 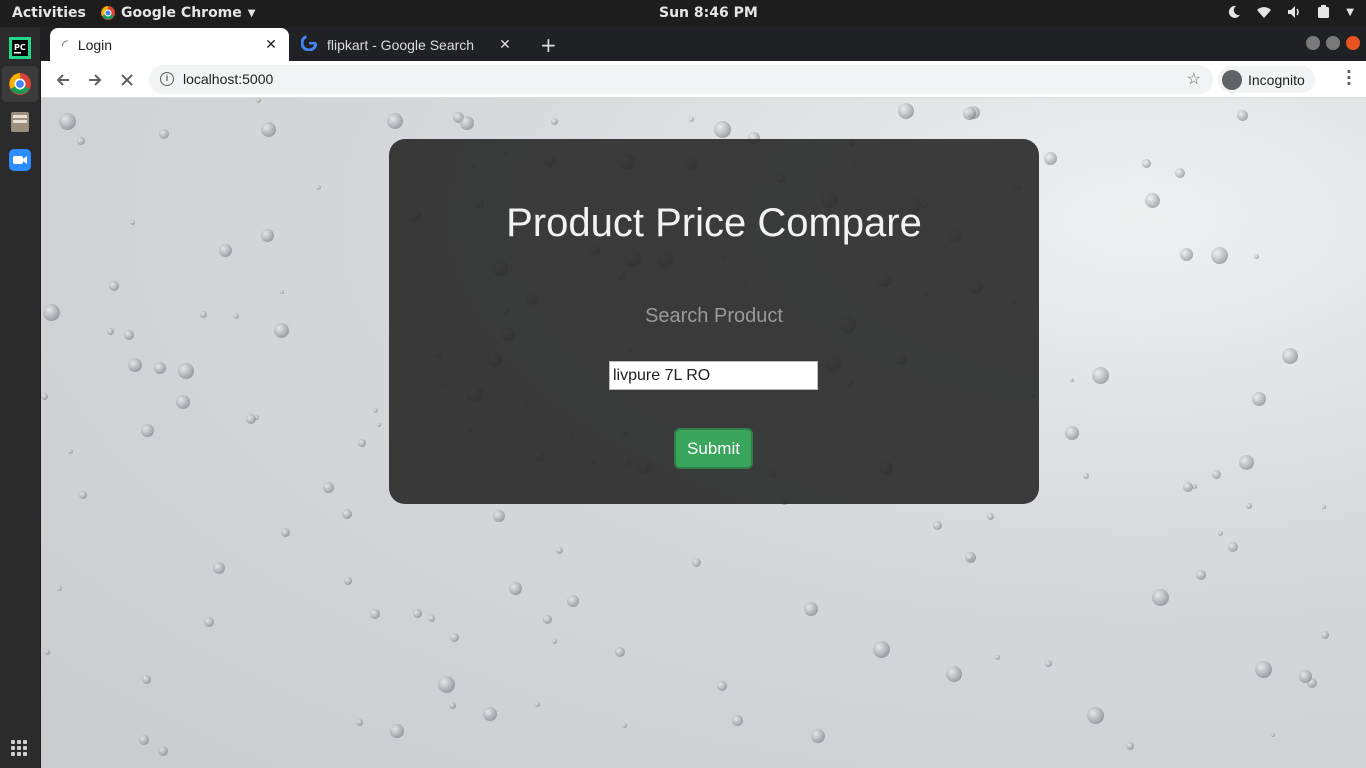 What do you see at coordinates (20, 84) in the screenshot?
I see `chrome-icon` at bounding box center [20, 84].